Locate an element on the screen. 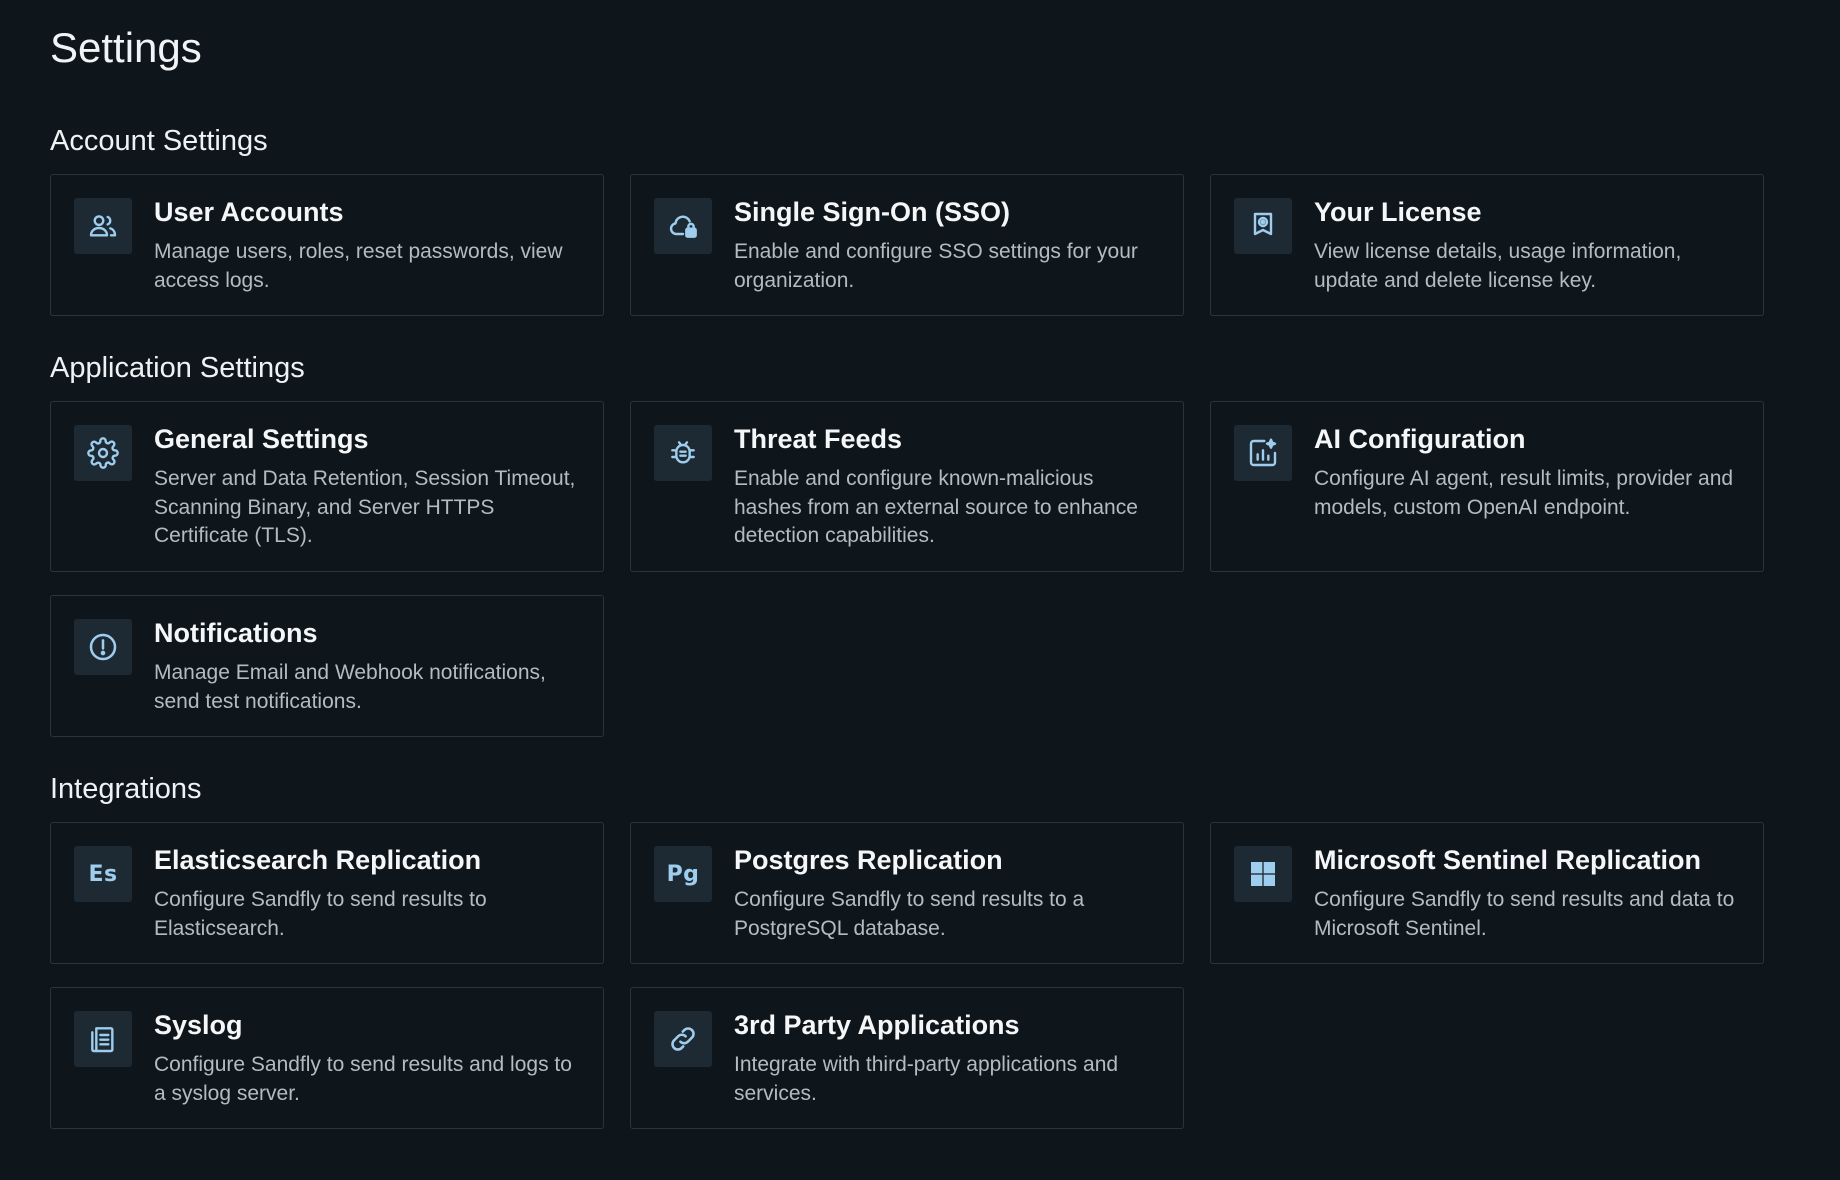 The height and width of the screenshot is (1180, 1840). users-icon is located at coordinates (103, 226).